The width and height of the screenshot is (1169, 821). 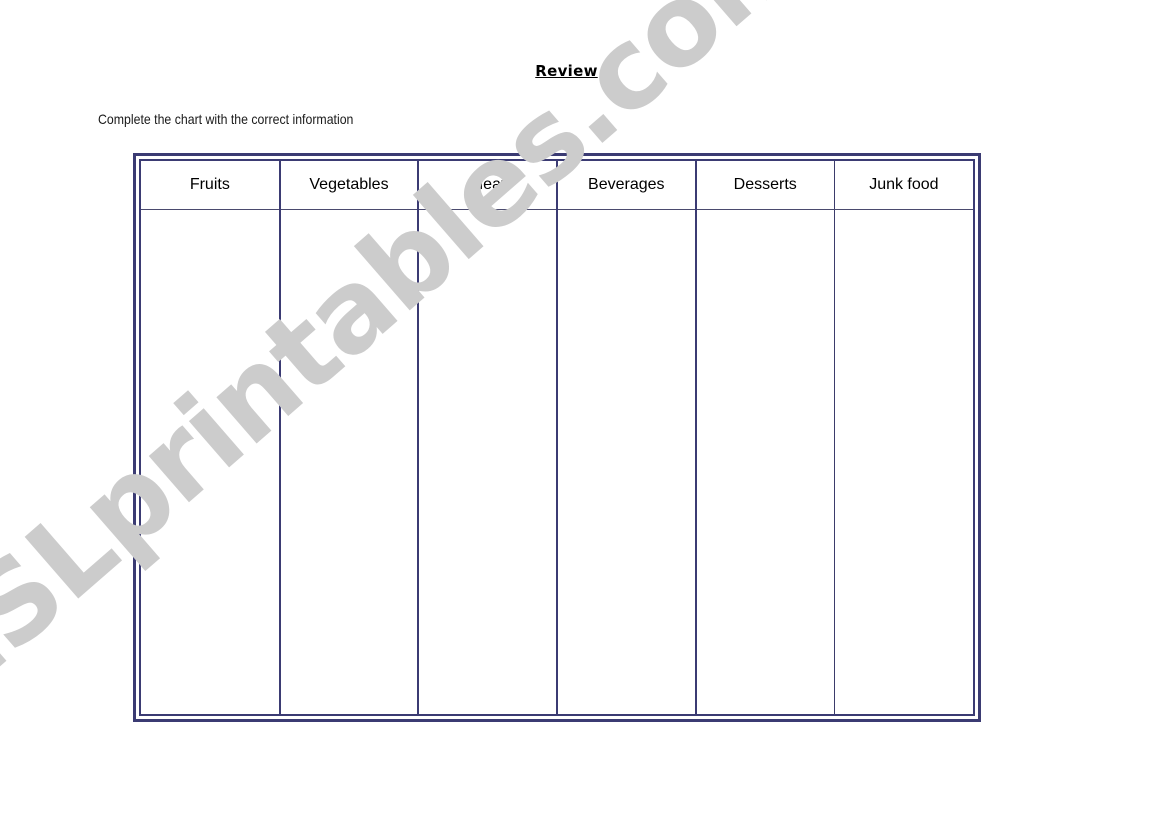 What do you see at coordinates (488, 185) in the screenshot?
I see `column-header-meat: Meat` at bounding box center [488, 185].